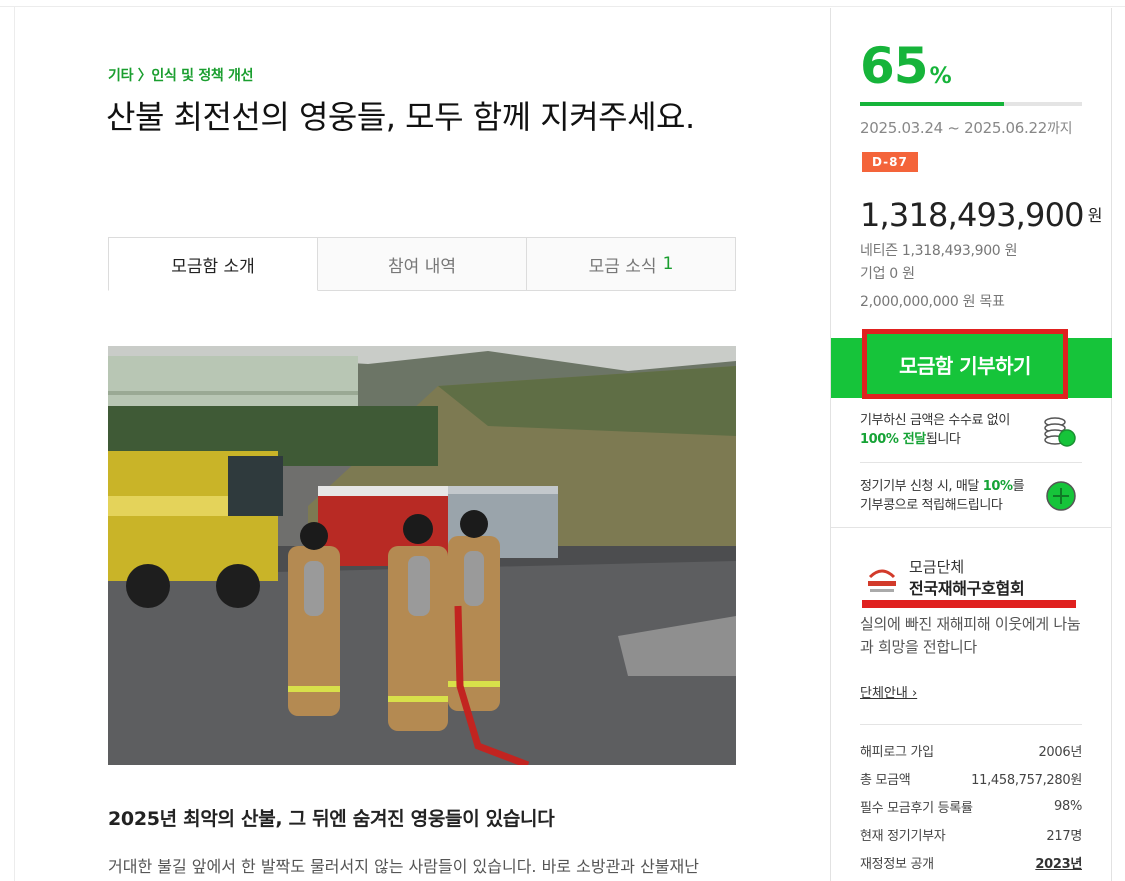  I want to click on tab-participation: 참여 내역, so click(422, 264).